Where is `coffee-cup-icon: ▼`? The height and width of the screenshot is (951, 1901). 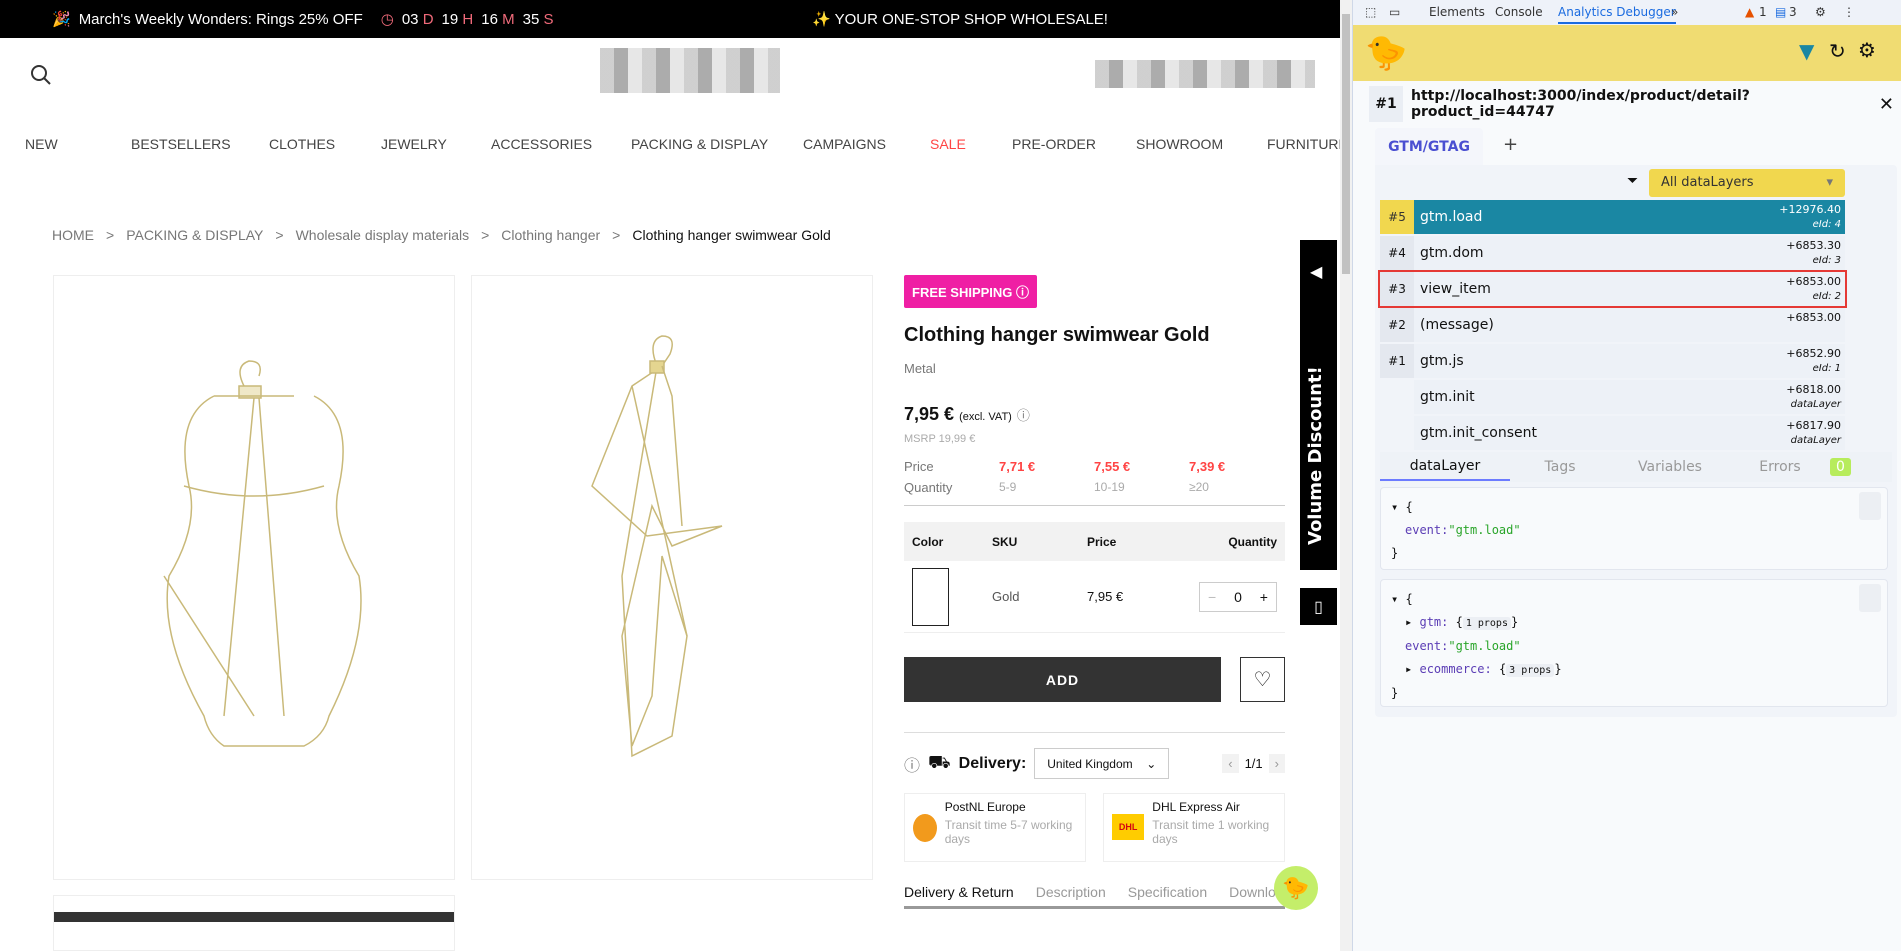
coffee-cup-icon: ▼ is located at coordinates (1806, 51).